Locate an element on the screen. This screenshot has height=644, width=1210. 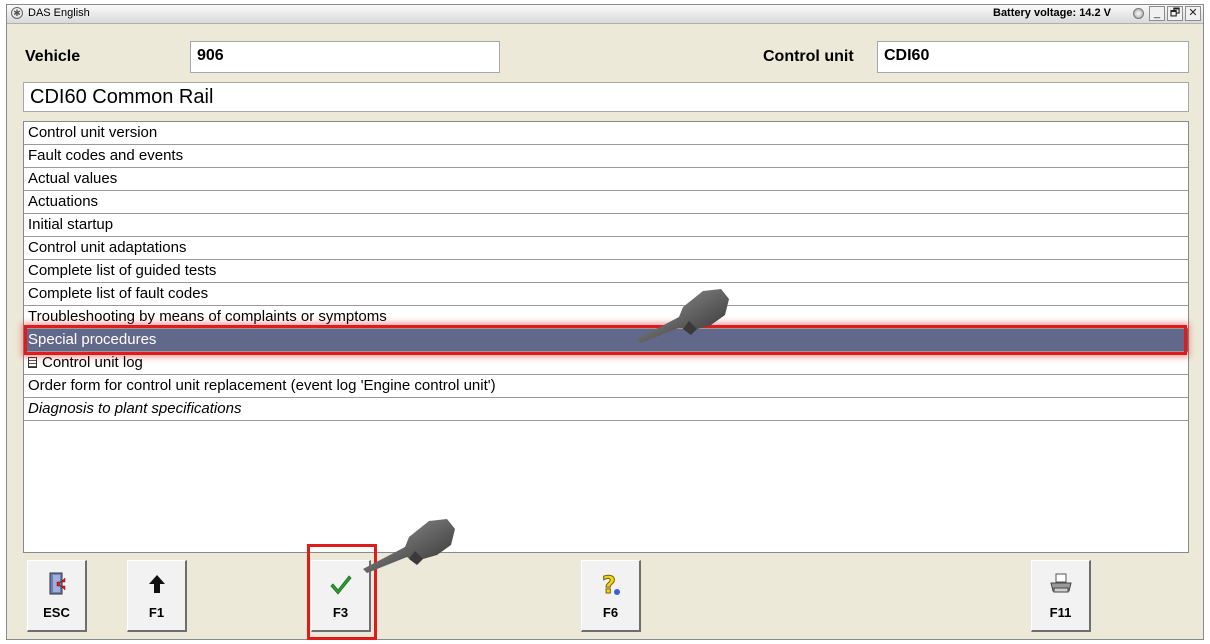
selection-highlight-box is located at coordinates (605, 340).